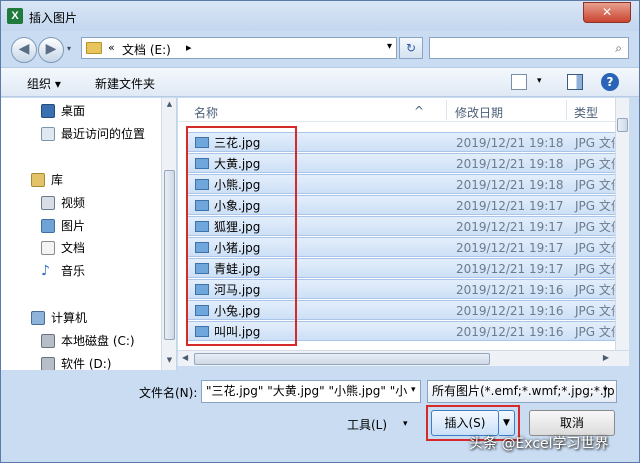 Image resolution: width=640 pixels, height=463 pixels. Describe the element at coordinates (69, 318) in the screenshot. I see `nav-item-label: 计算机` at that location.